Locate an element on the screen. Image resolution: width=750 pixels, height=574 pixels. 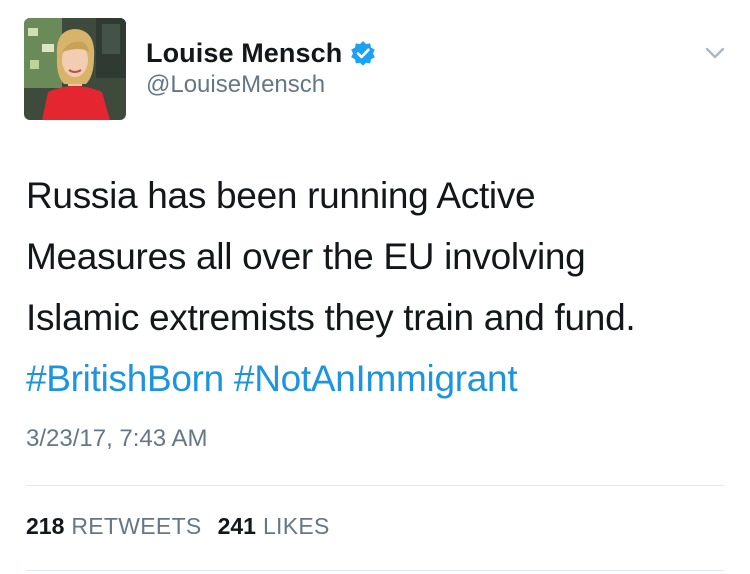
hashtag-link: #BritishBorn is located at coordinates (125, 378).